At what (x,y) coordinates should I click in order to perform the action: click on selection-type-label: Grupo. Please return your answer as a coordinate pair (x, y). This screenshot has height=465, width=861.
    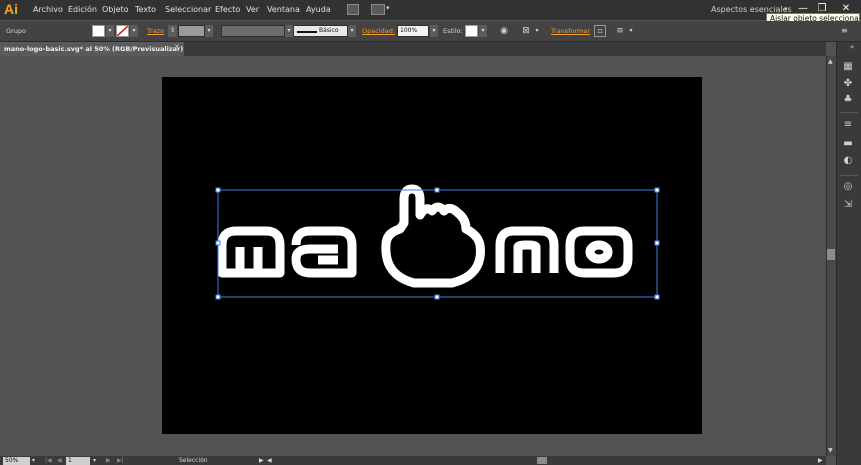
    Looking at the image, I should click on (16, 31).